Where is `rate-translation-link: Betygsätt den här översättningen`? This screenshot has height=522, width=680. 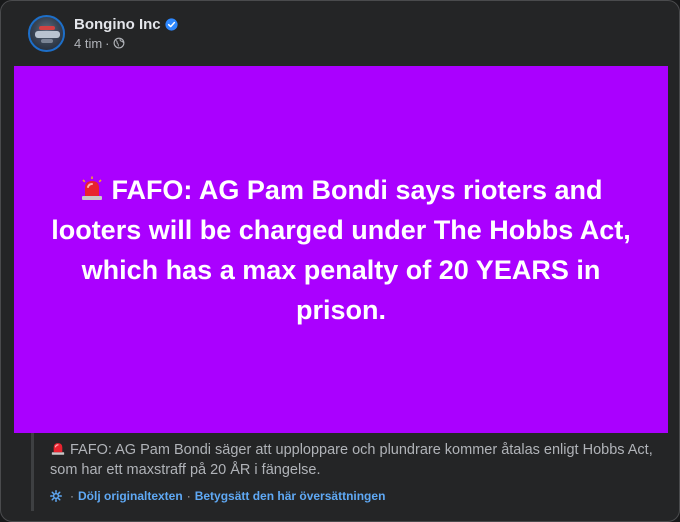 rate-translation-link: Betygsätt den här översättningen is located at coordinates (290, 496).